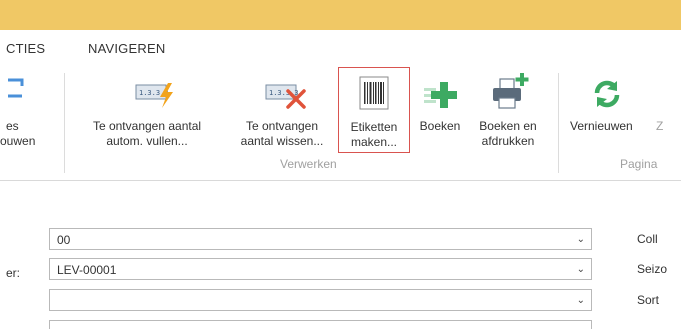 Image resolution: width=681 pixels, height=329 pixels. What do you see at coordinates (639, 164) in the screenshot?
I see `group-label-pagina: Pagina` at bounding box center [639, 164].